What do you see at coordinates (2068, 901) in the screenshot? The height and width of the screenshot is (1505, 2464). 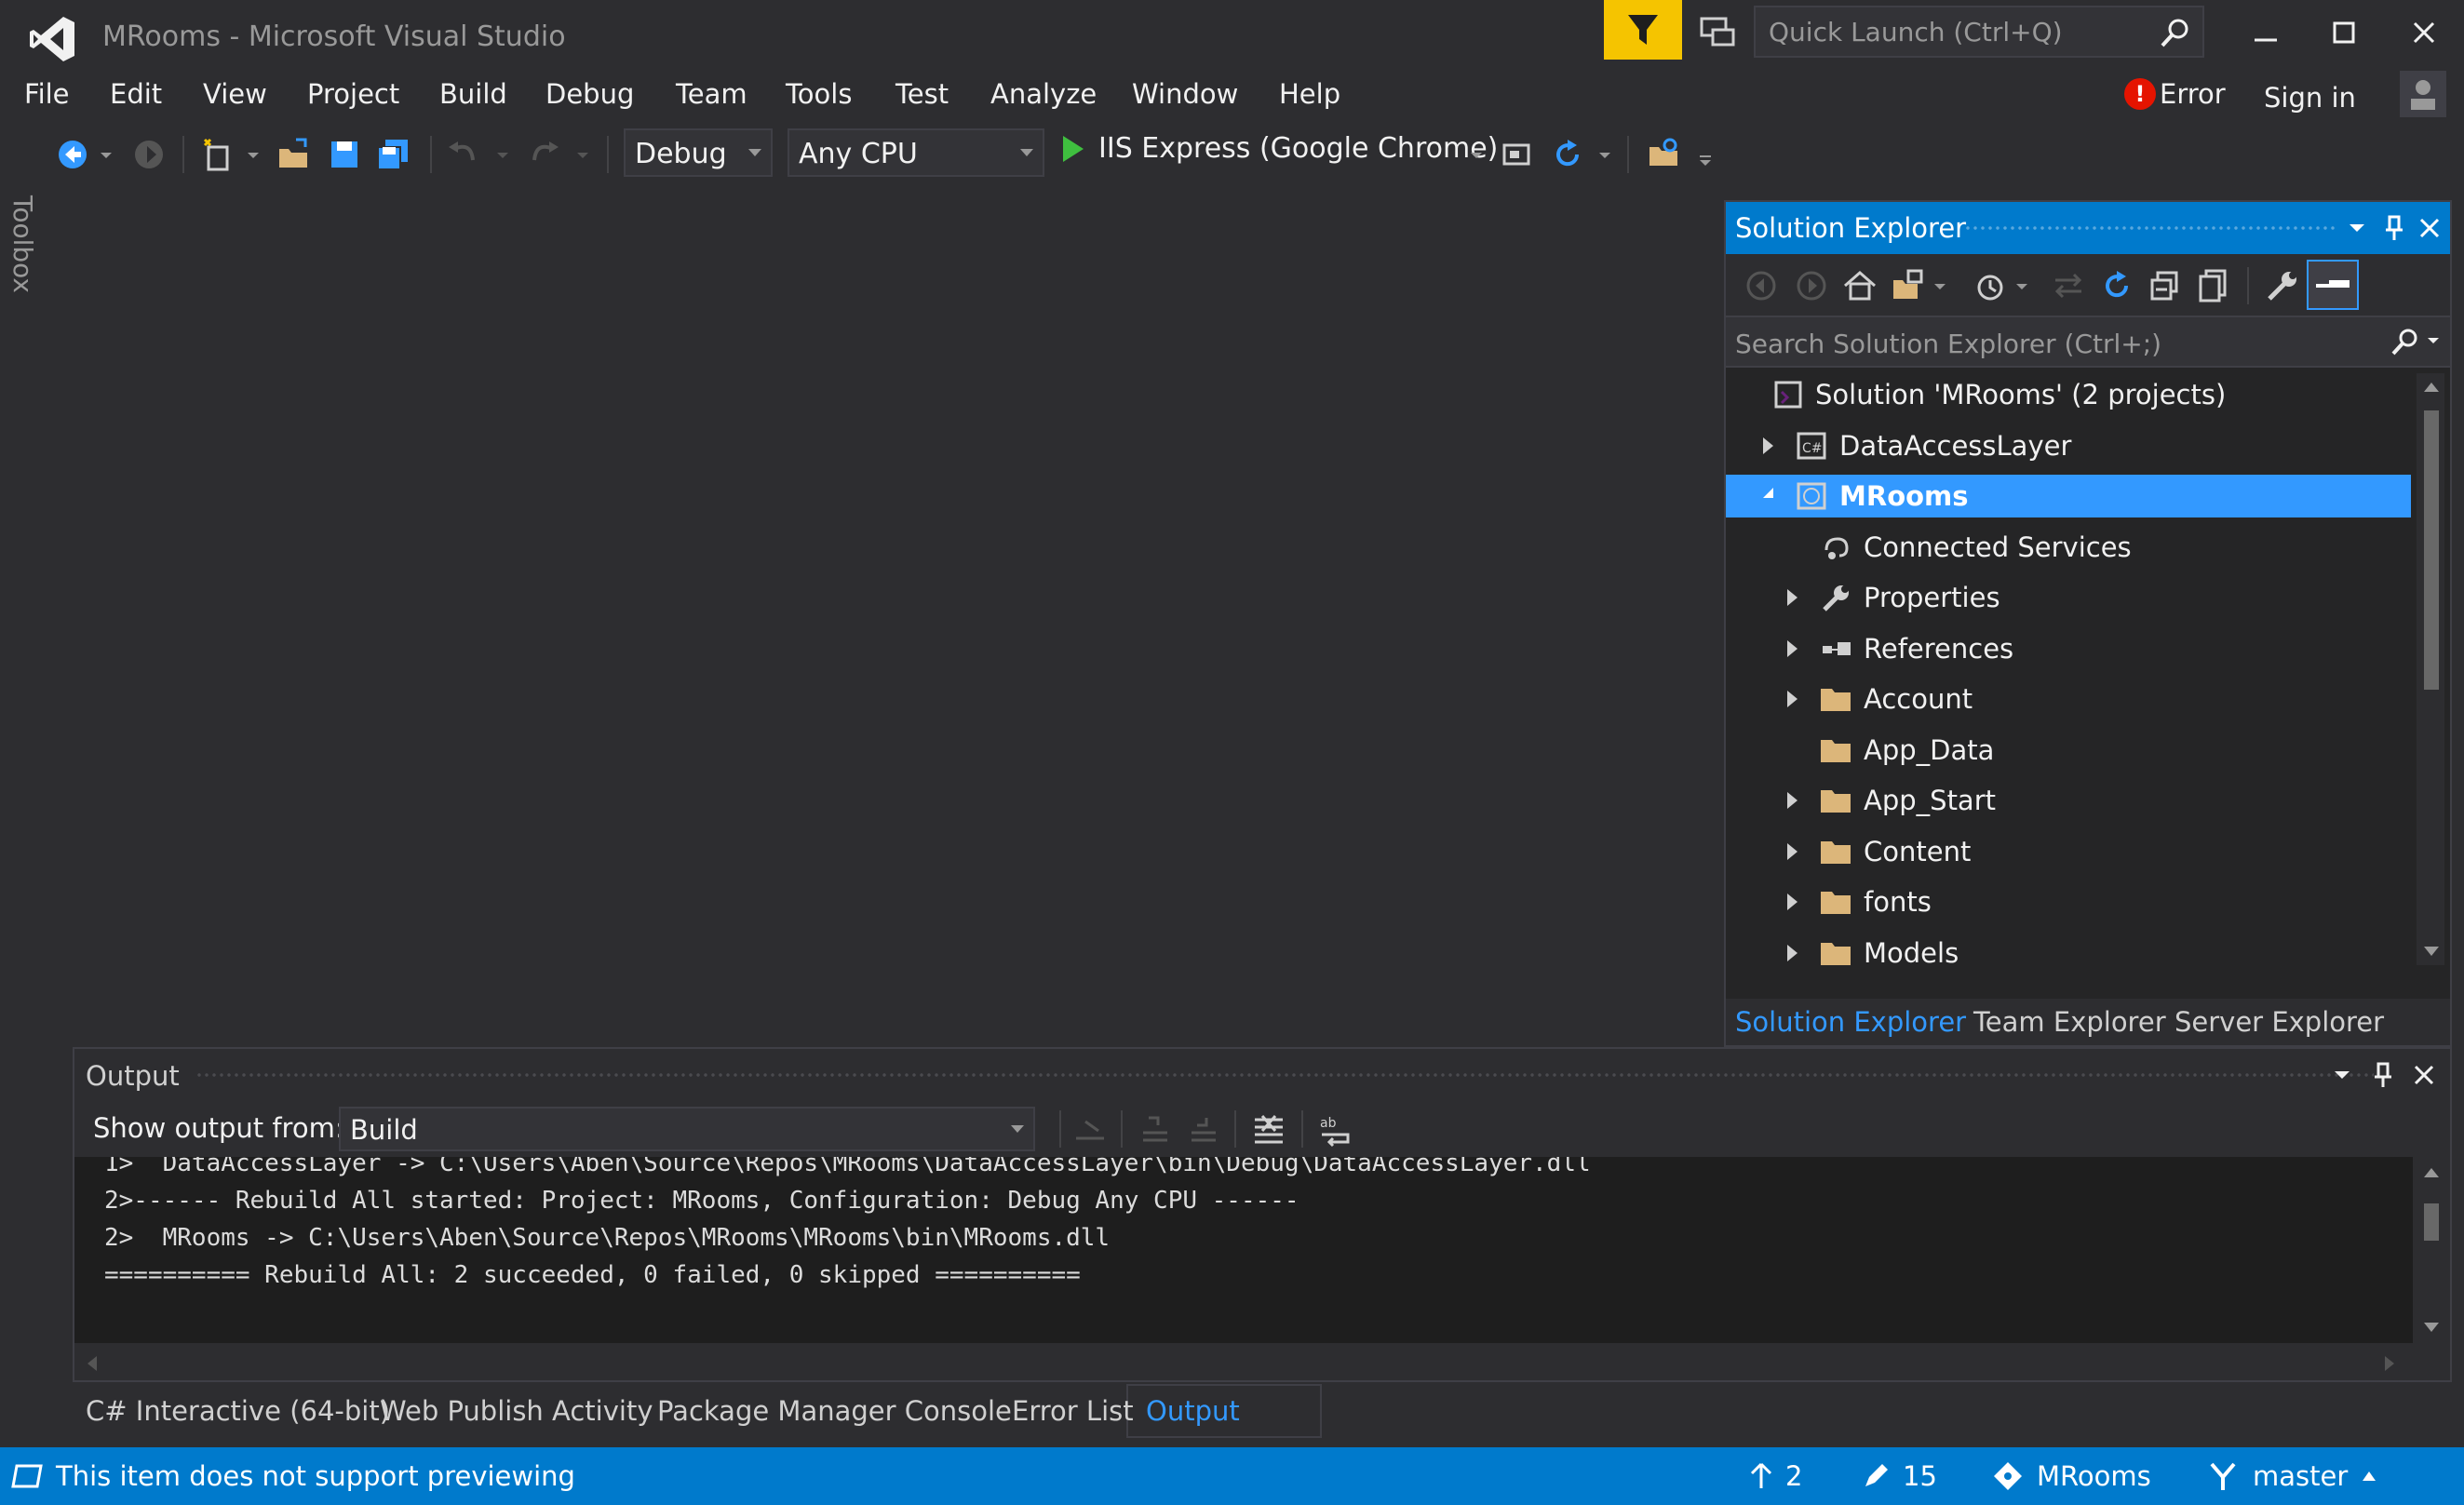 I see `tree-item: fonts` at bounding box center [2068, 901].